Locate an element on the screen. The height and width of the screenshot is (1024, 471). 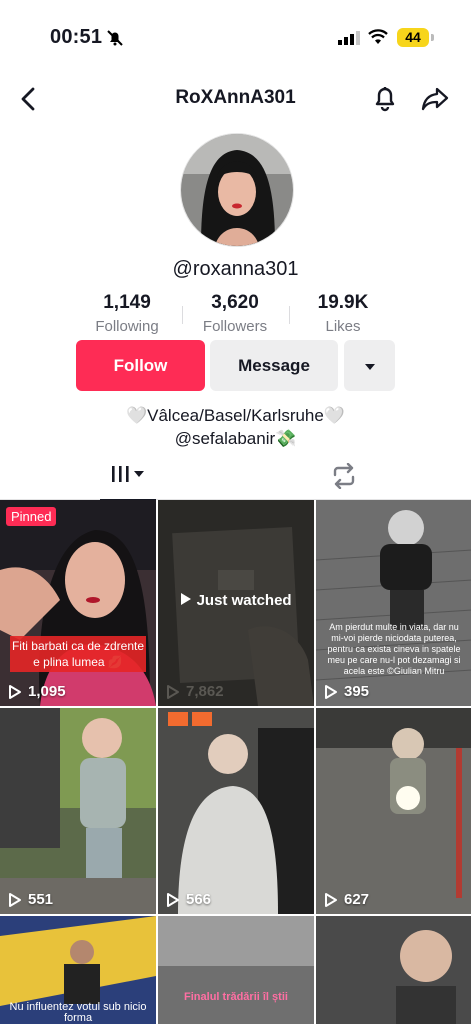
cellular-signal-icon is located at coordinates (349, 40).